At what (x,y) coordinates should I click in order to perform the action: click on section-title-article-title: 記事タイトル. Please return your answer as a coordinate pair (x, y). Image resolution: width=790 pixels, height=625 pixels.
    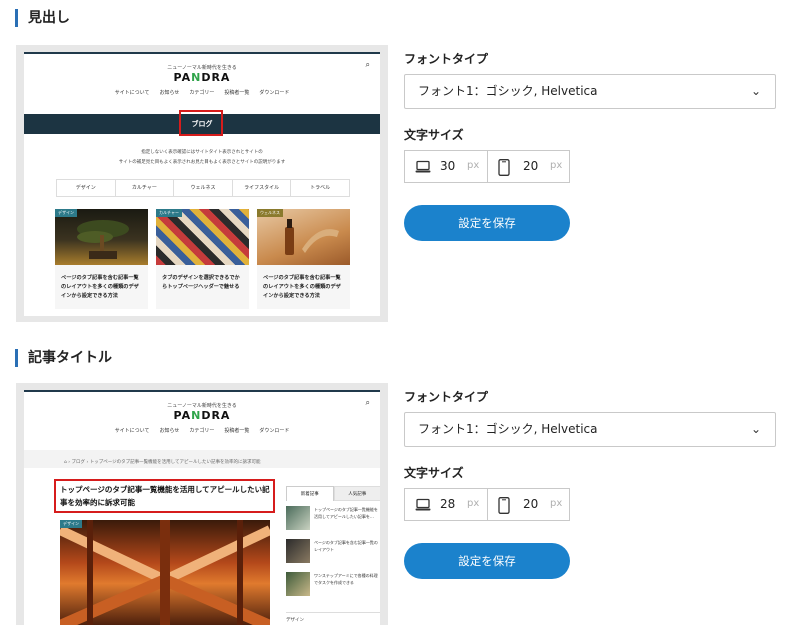
    Looking at the image, I should click on (63, 358).